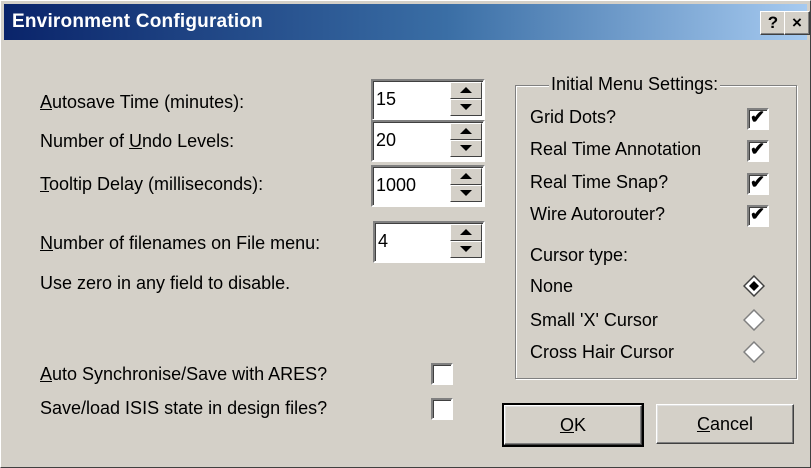  Describe the element at coordinates (137, 21) in the screenshot. I see `window-title: Environment Configuration` at that location.